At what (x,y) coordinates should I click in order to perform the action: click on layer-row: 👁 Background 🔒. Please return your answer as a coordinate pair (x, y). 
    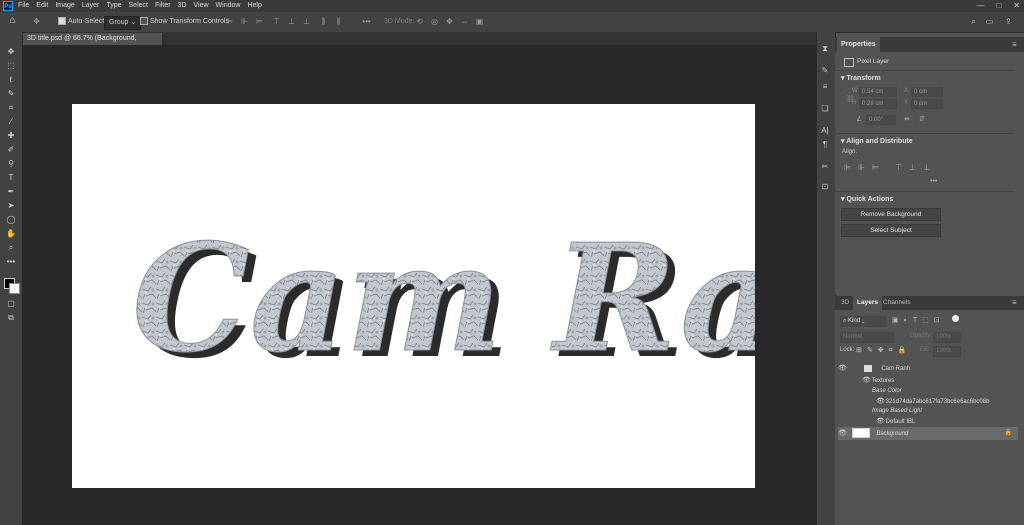
    Looking at the image, I should click on (928, 433).